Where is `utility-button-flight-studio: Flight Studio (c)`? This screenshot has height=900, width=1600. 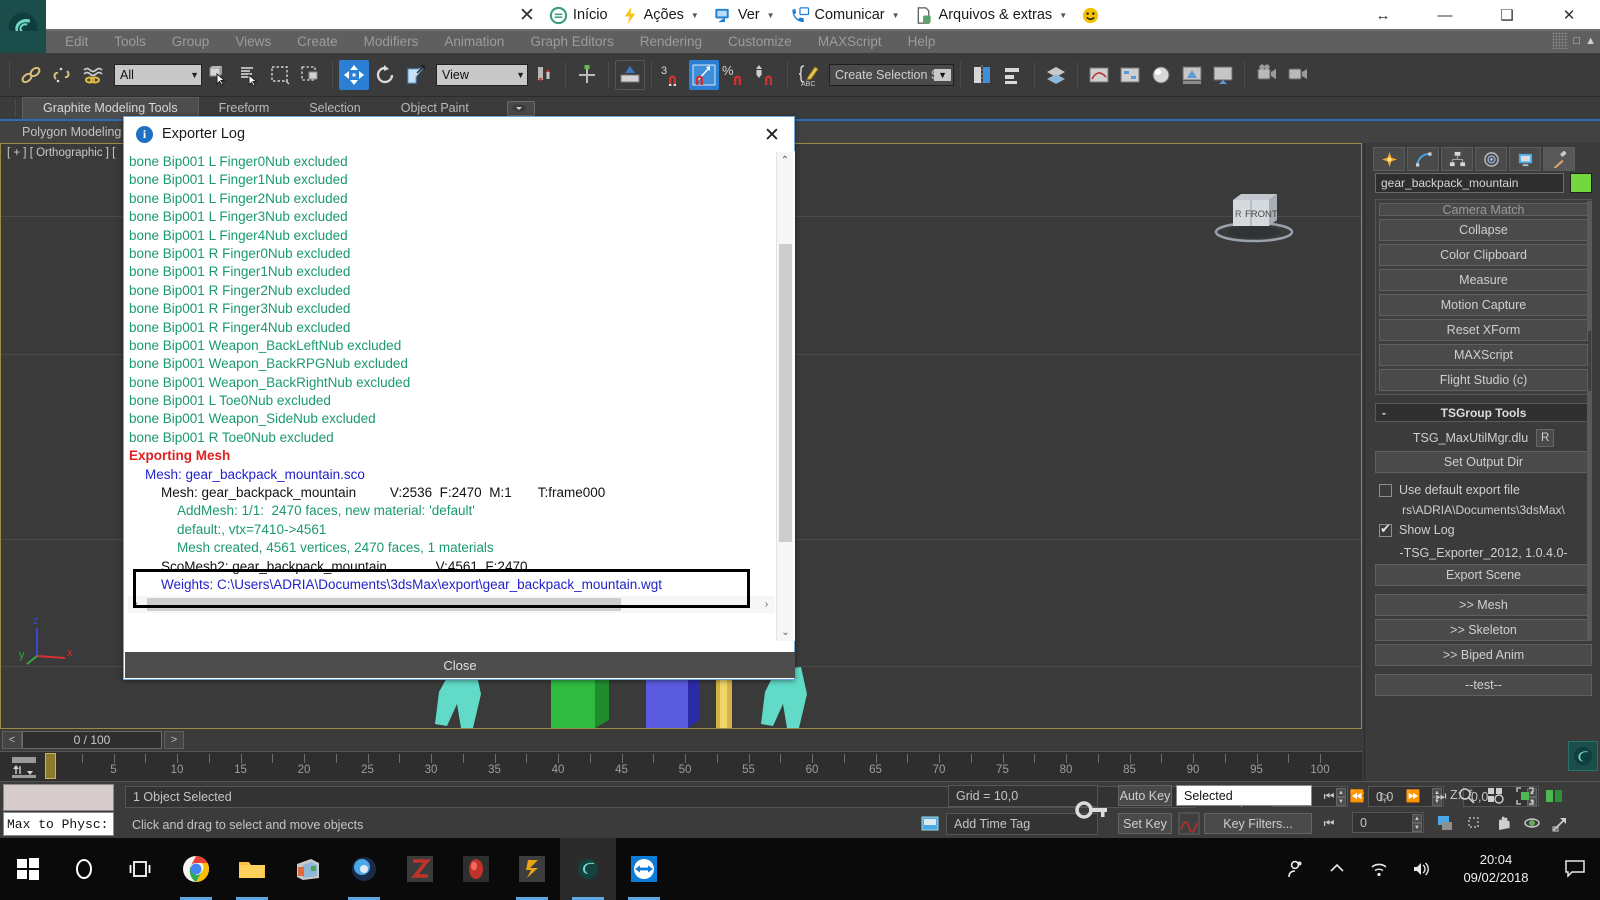 utility-button-flight-studio: Flight Studio (c) is located at coordinates (1483, 380).